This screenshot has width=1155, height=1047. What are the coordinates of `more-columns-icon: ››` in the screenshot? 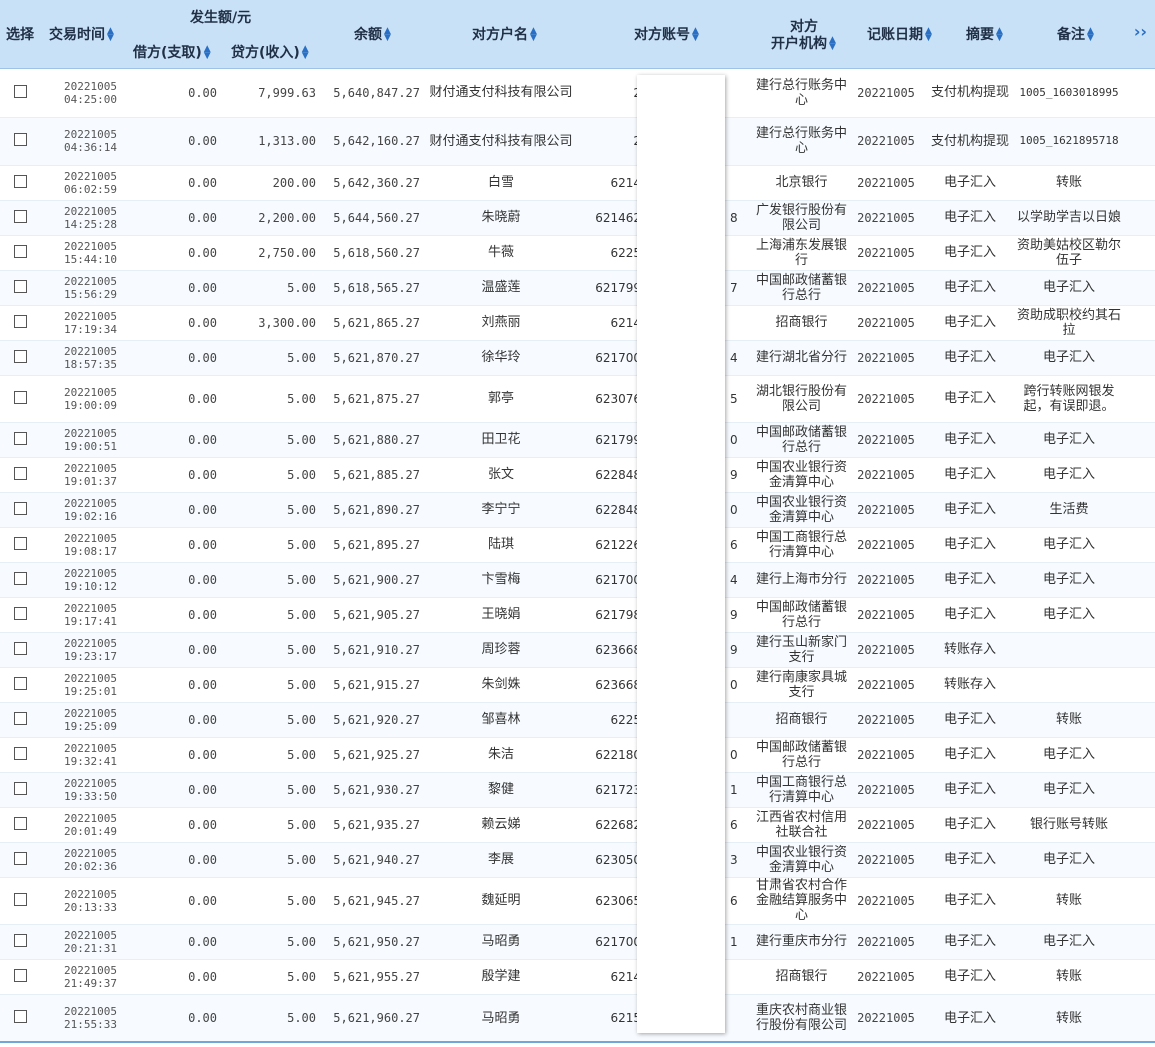 It's located at (1140, 31).